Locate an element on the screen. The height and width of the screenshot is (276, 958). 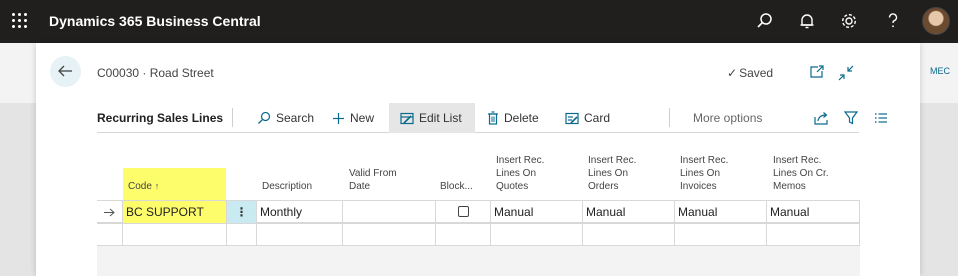
saved-label: Saved is located at coordinates (756, 73).